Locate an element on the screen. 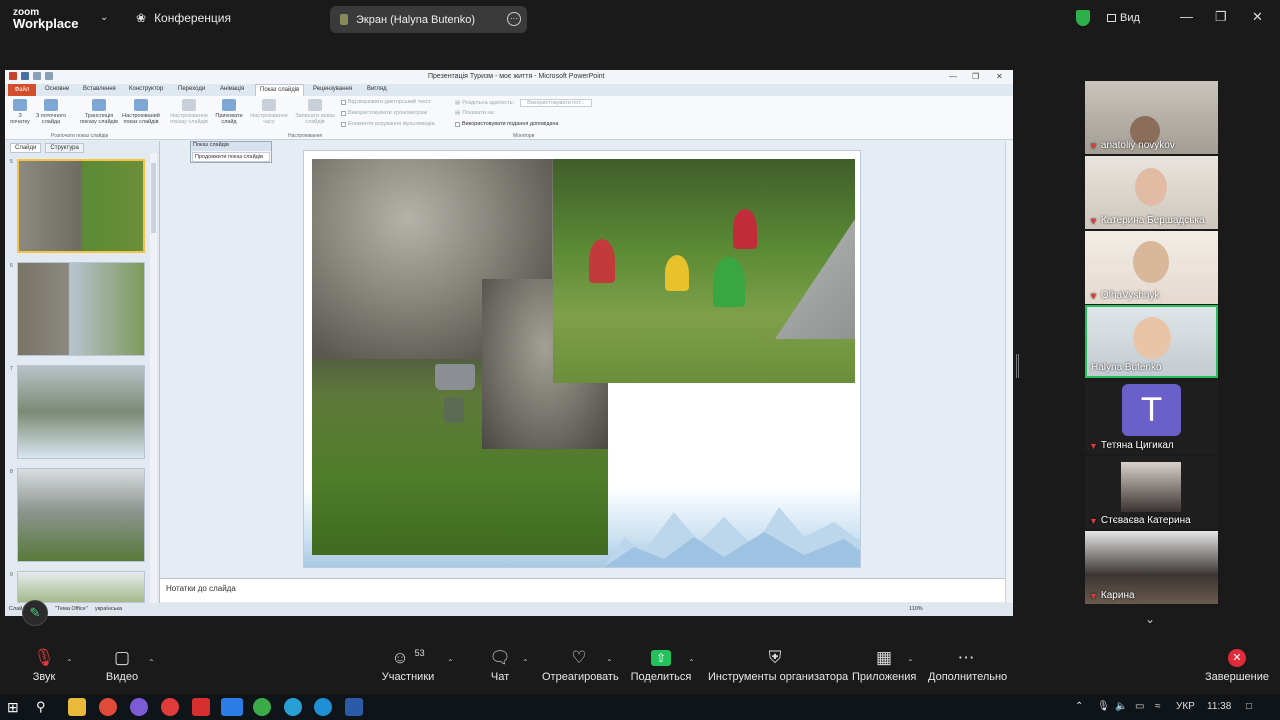  participants-button: ☺ 53 Участники is located at coordinates (408, 663).